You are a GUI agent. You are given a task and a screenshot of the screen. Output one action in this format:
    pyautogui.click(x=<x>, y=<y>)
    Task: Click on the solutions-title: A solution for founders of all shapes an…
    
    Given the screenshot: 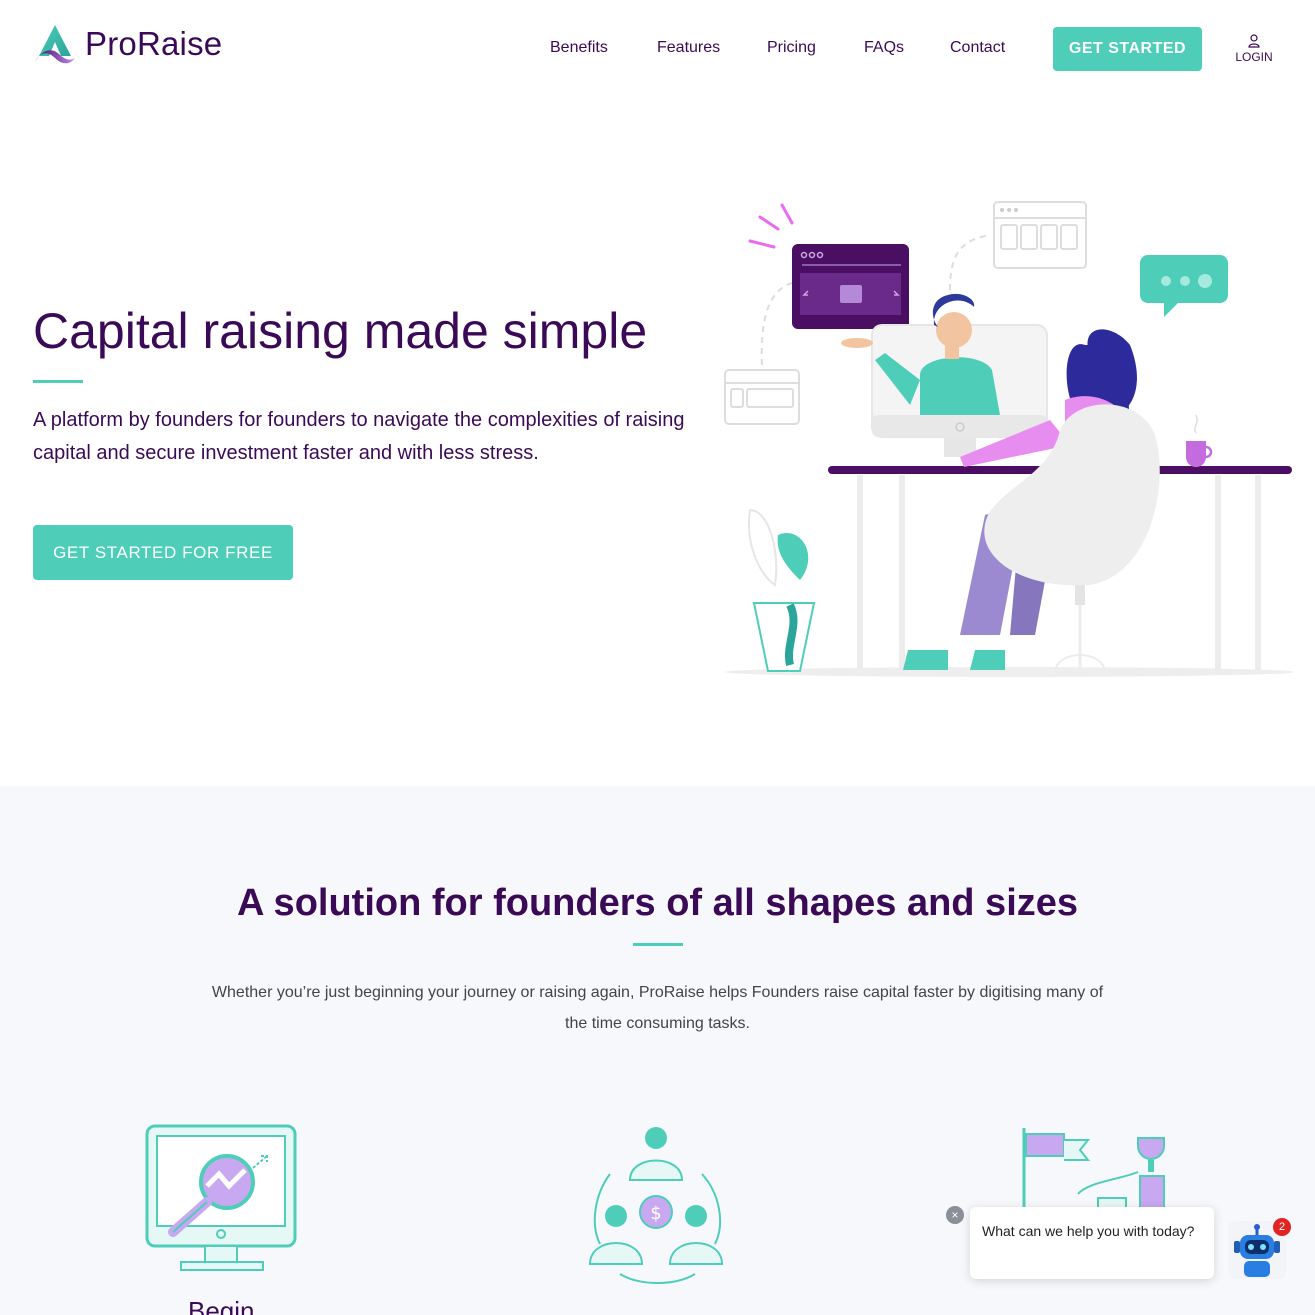 What is the action you would take?
    pyautogui.click(x=657, y=903)
    